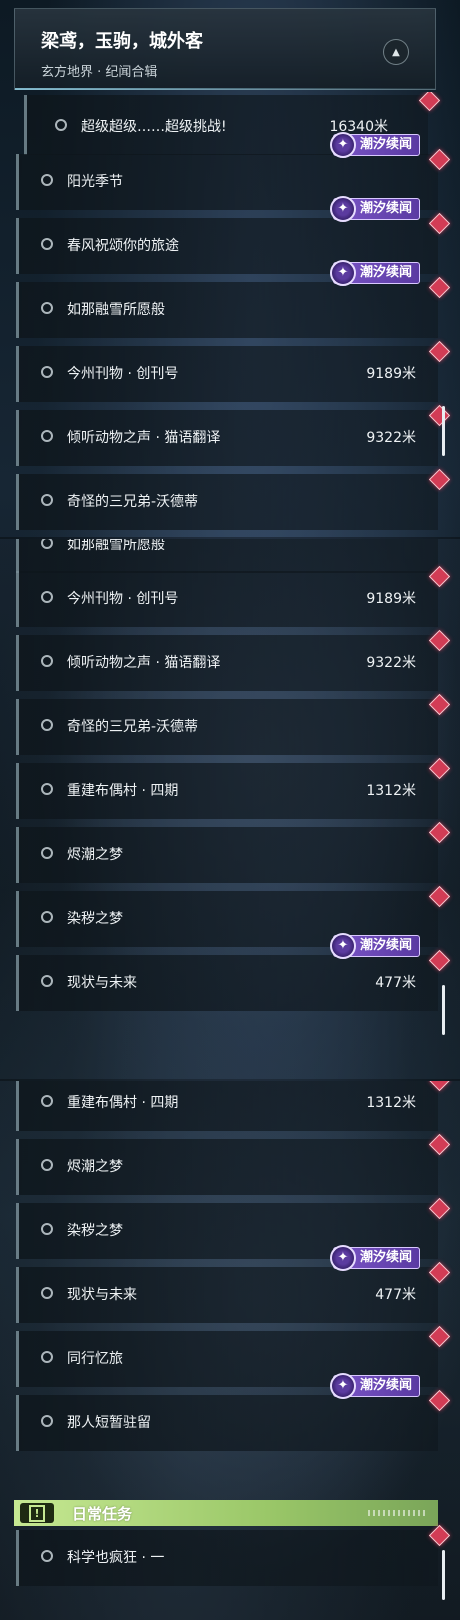 The width and height of the screenshot is (460, 1620). Describe the element at coordinates (116, 1558) in the screenshot. I see `quest-name: 科学也疯狂 · 一` at that location.